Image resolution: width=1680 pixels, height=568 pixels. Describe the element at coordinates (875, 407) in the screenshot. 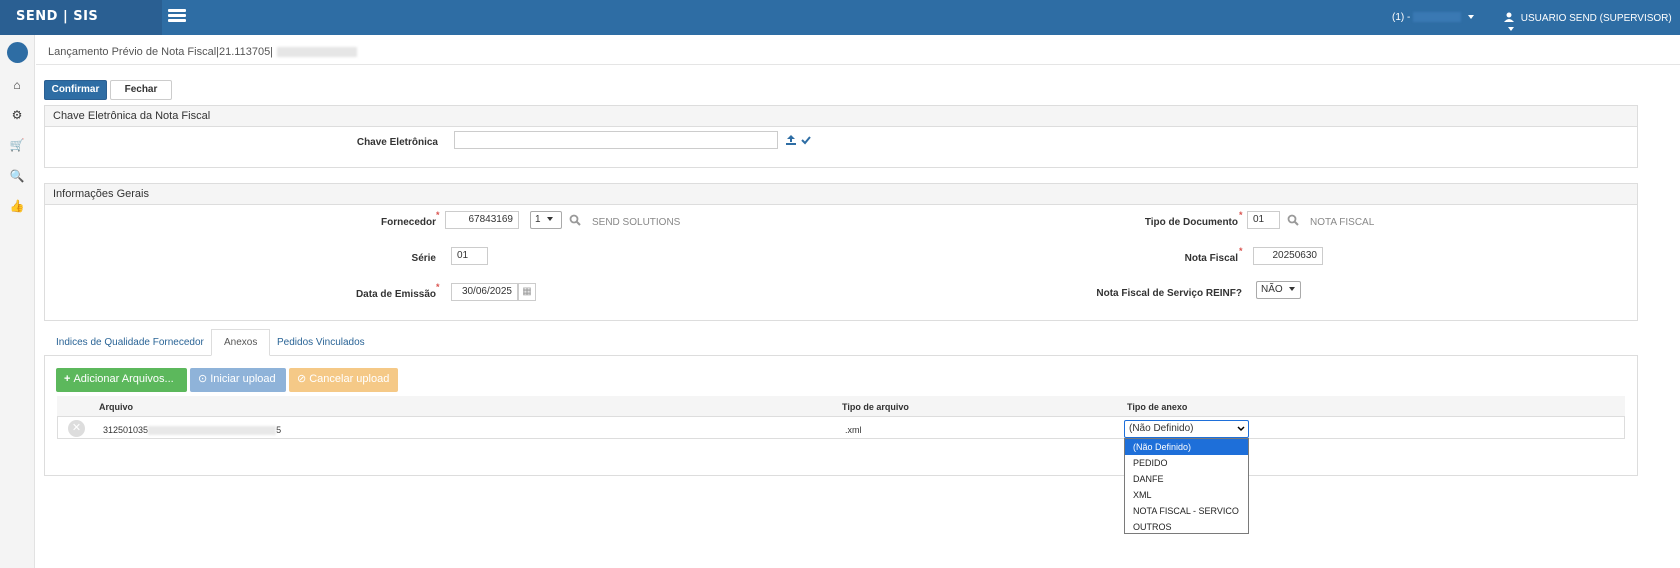

I see `column-header-tipo-arquivo: Tipo de arquivo` at that location.